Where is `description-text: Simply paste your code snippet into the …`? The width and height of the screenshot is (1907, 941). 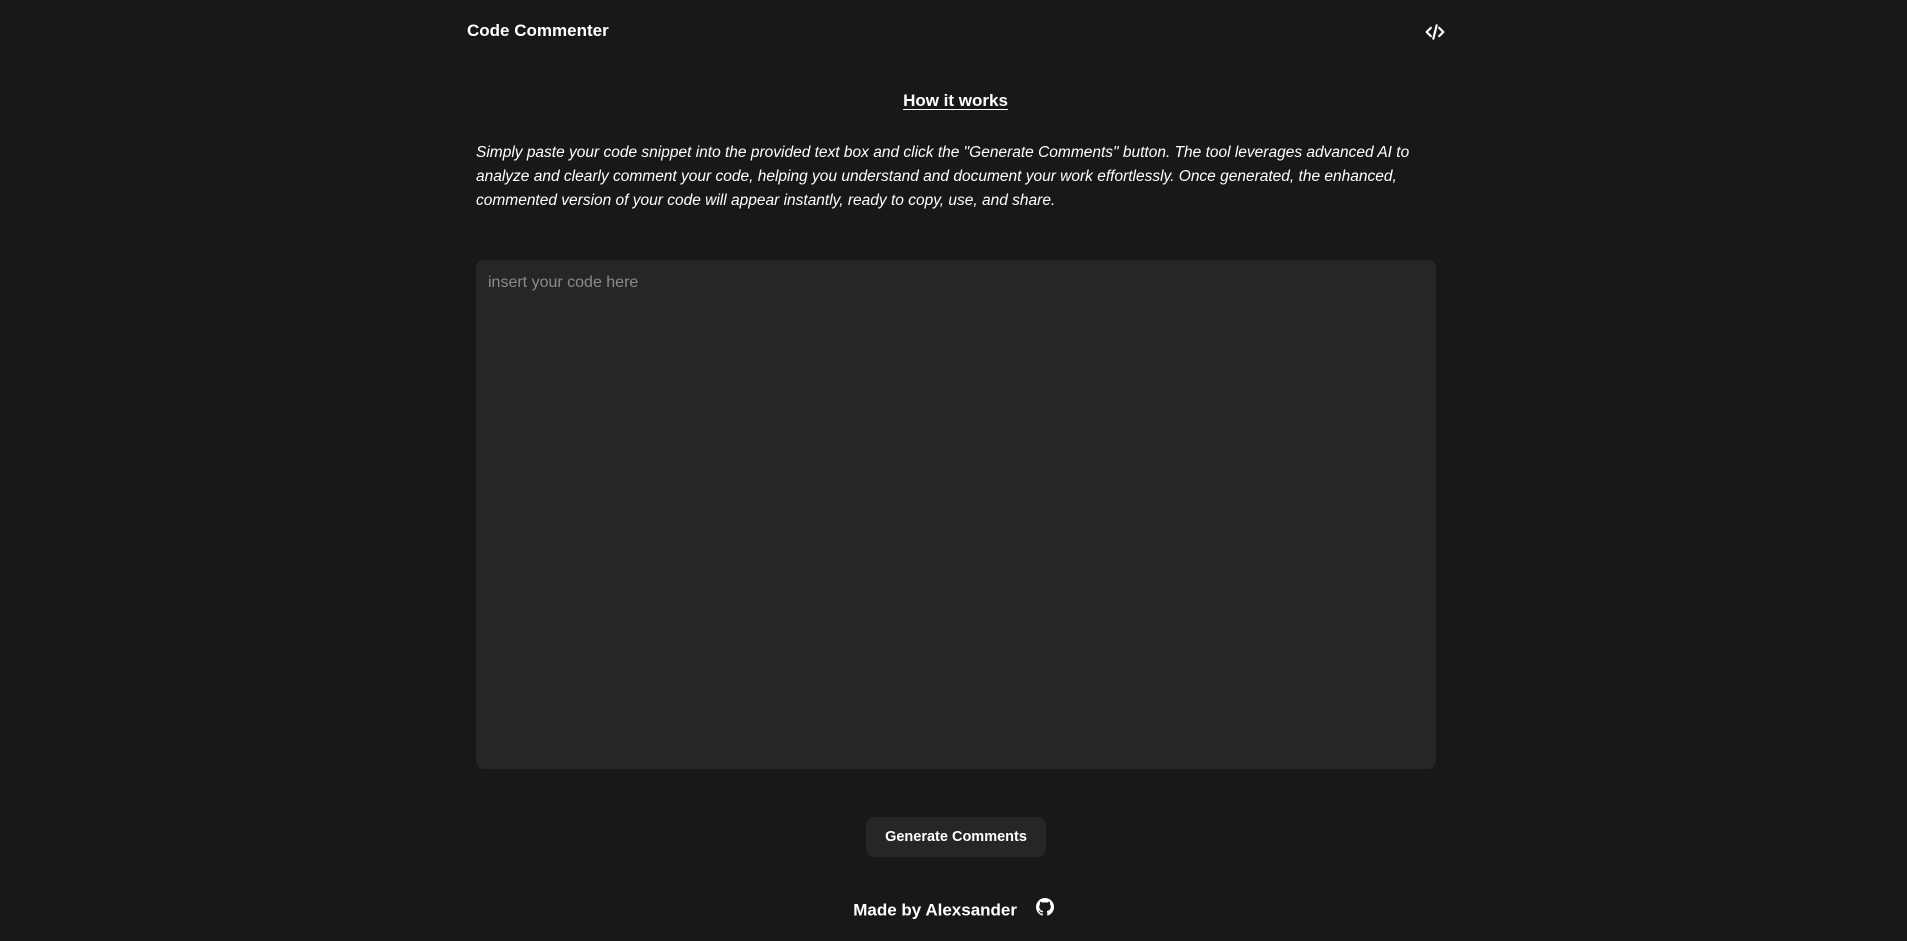
description-text: Simply paste your code snippet into the … is located at coordinates (943, 176).